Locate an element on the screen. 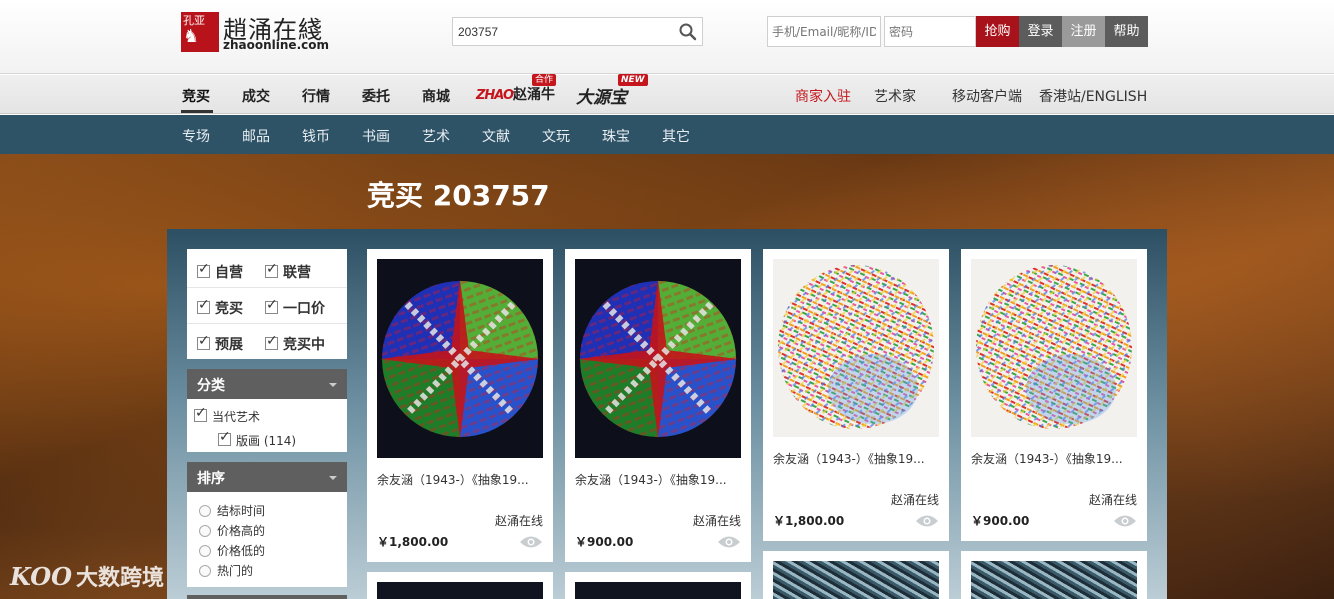 The height and width of the screenshot is (599, 1334). subnav-art: 艺术 is located at coordinates (436, 136).